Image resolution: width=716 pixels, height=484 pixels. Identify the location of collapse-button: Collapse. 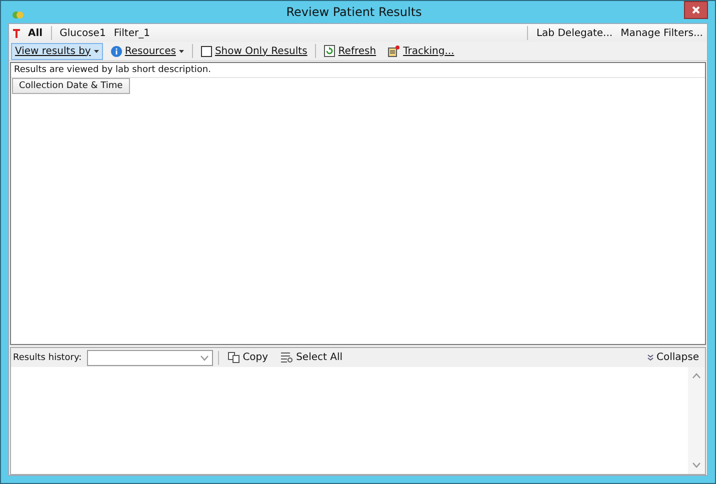
(672, 357).